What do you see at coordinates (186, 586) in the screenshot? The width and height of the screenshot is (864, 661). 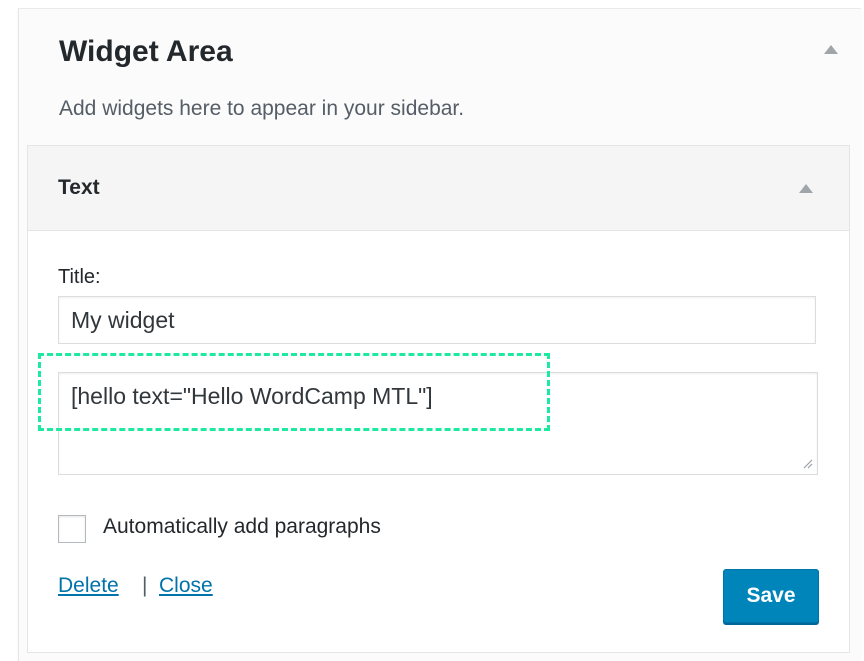 I see `close-link: Close` at bounding box center [186, 586].